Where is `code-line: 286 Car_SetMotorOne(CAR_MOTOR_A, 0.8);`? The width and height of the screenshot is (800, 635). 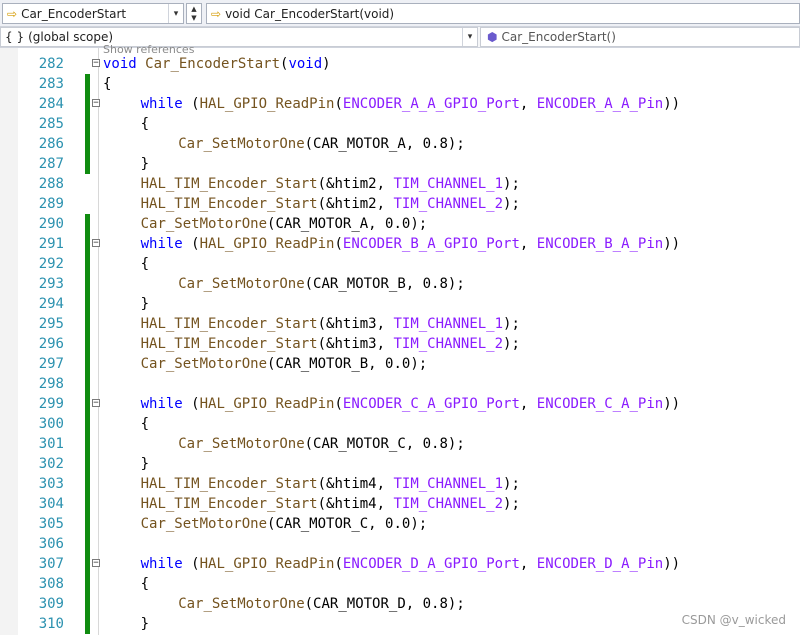 code-line: 286 Car_SetMotorOne(CAR_MOTOR_A, 0.8); is located at coordinates (400, 144).